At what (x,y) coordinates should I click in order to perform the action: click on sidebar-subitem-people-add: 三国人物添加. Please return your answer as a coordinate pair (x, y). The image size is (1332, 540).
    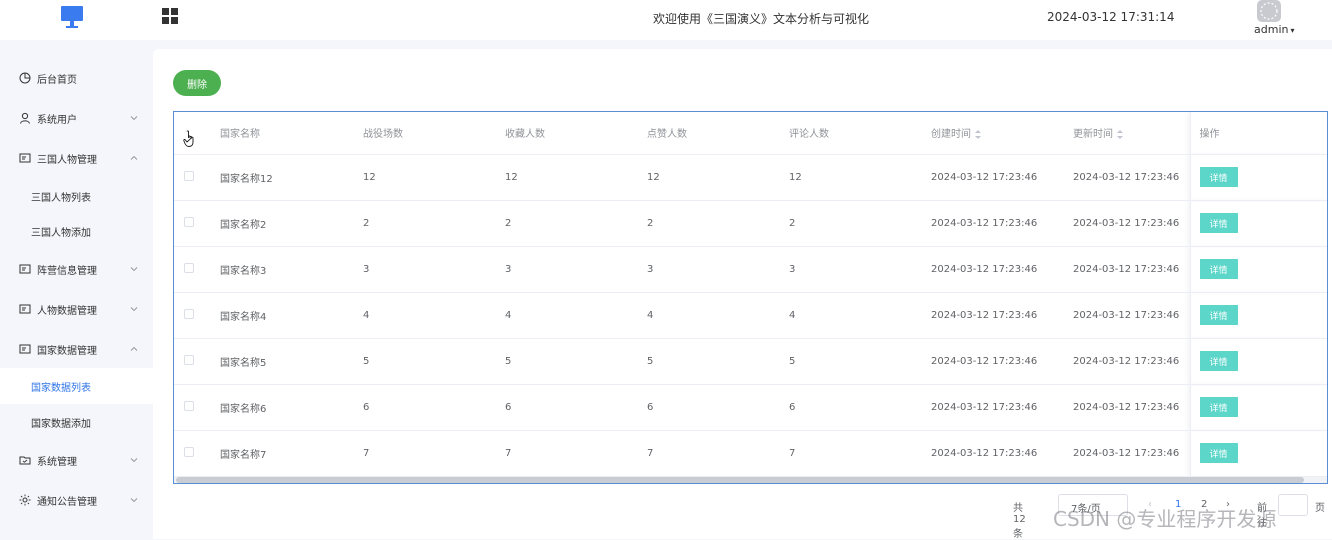
    Looking at the image, I should click on (76, 231).